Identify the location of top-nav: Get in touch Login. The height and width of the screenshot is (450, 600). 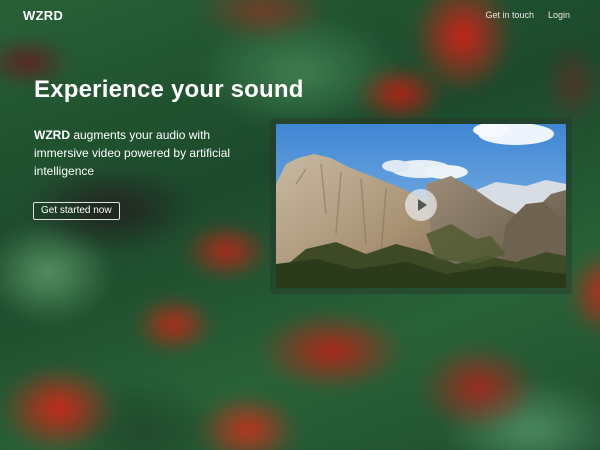
(527, 15).